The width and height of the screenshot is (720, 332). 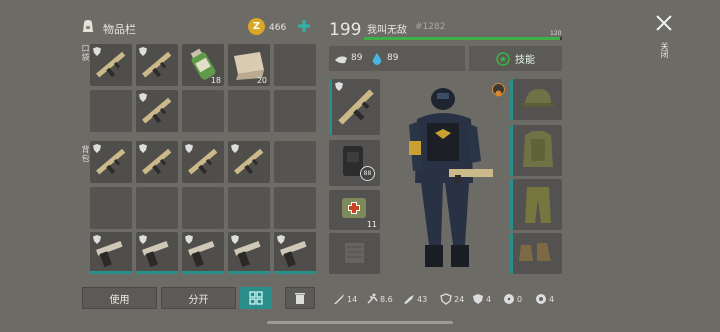 I want to click on snowflake-shield-icon, so click(x=478, y=299).